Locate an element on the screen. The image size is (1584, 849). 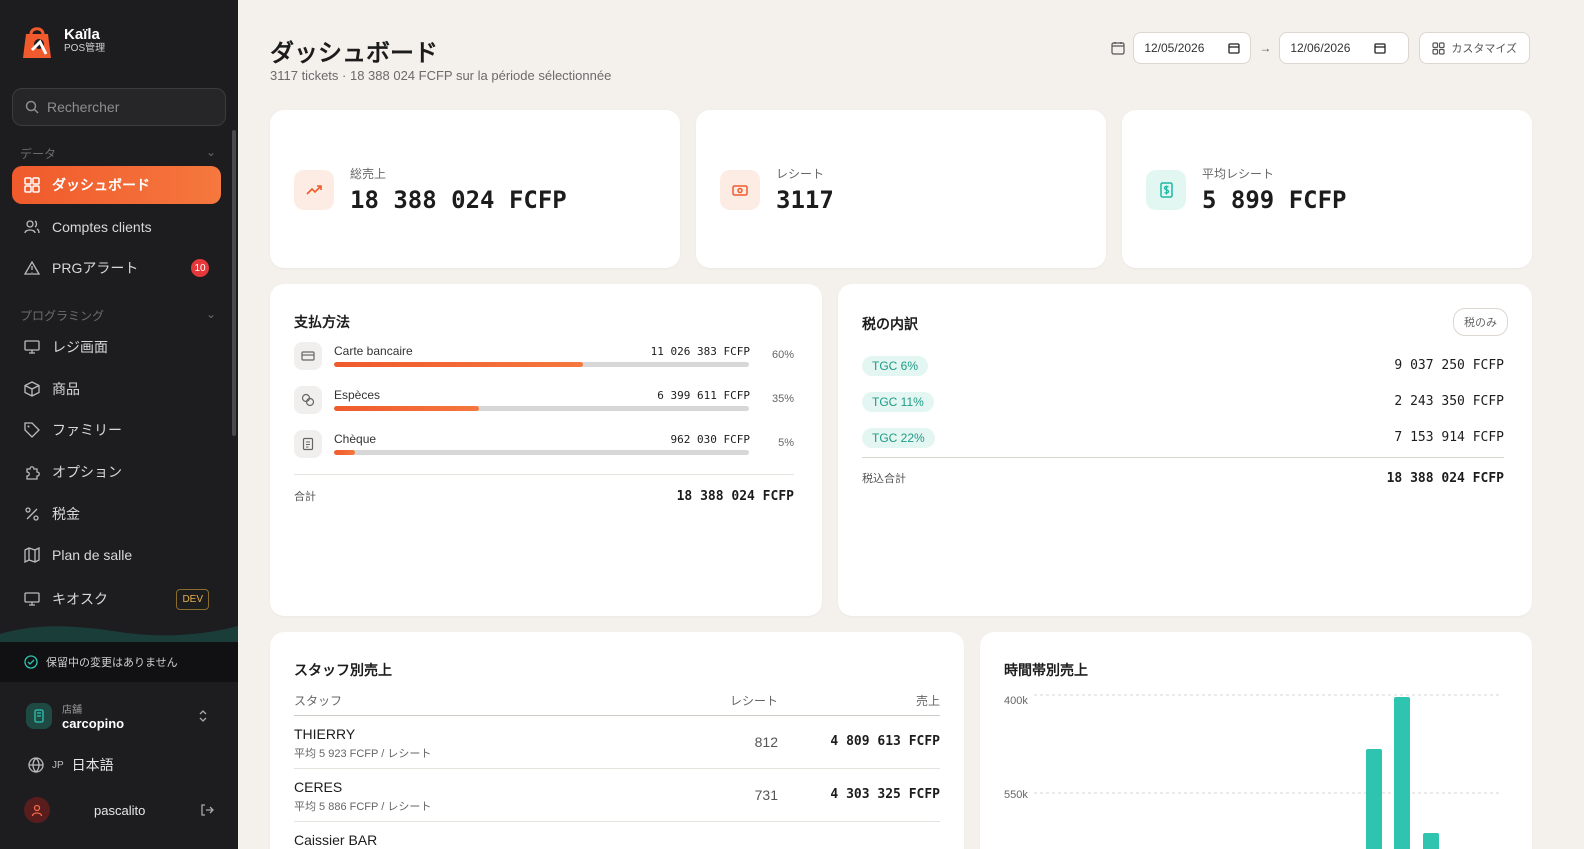
staff-name: CERES is located at coordinates (318, 787).